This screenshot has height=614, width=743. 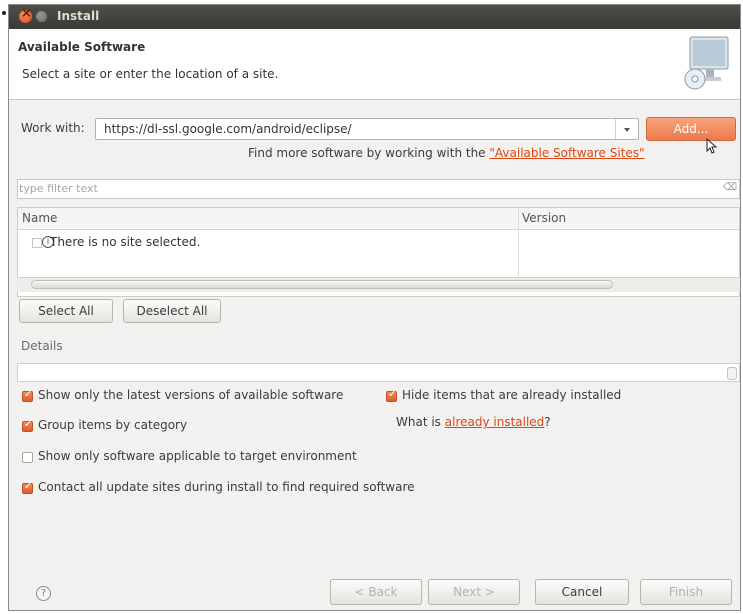 I want to click on scrollbar-thumb, so click(x=322, y=284).